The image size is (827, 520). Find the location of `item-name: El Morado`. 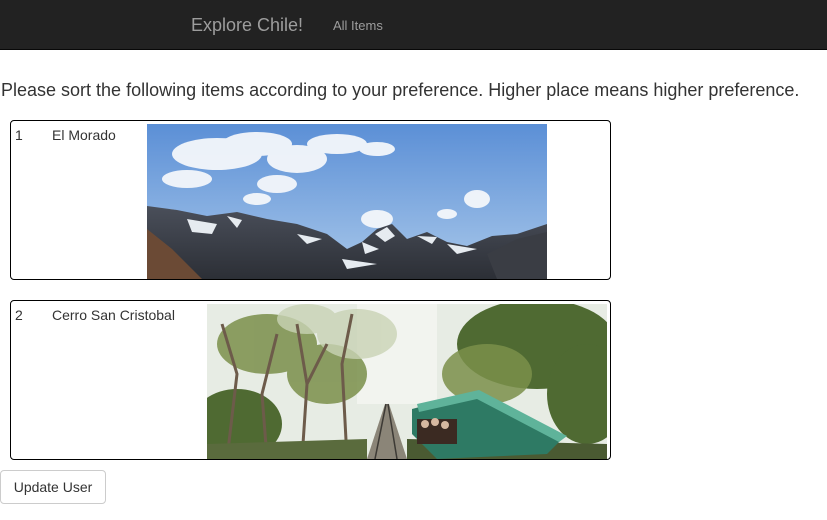

item-name: El Morado is located at coordinates (84, 135).